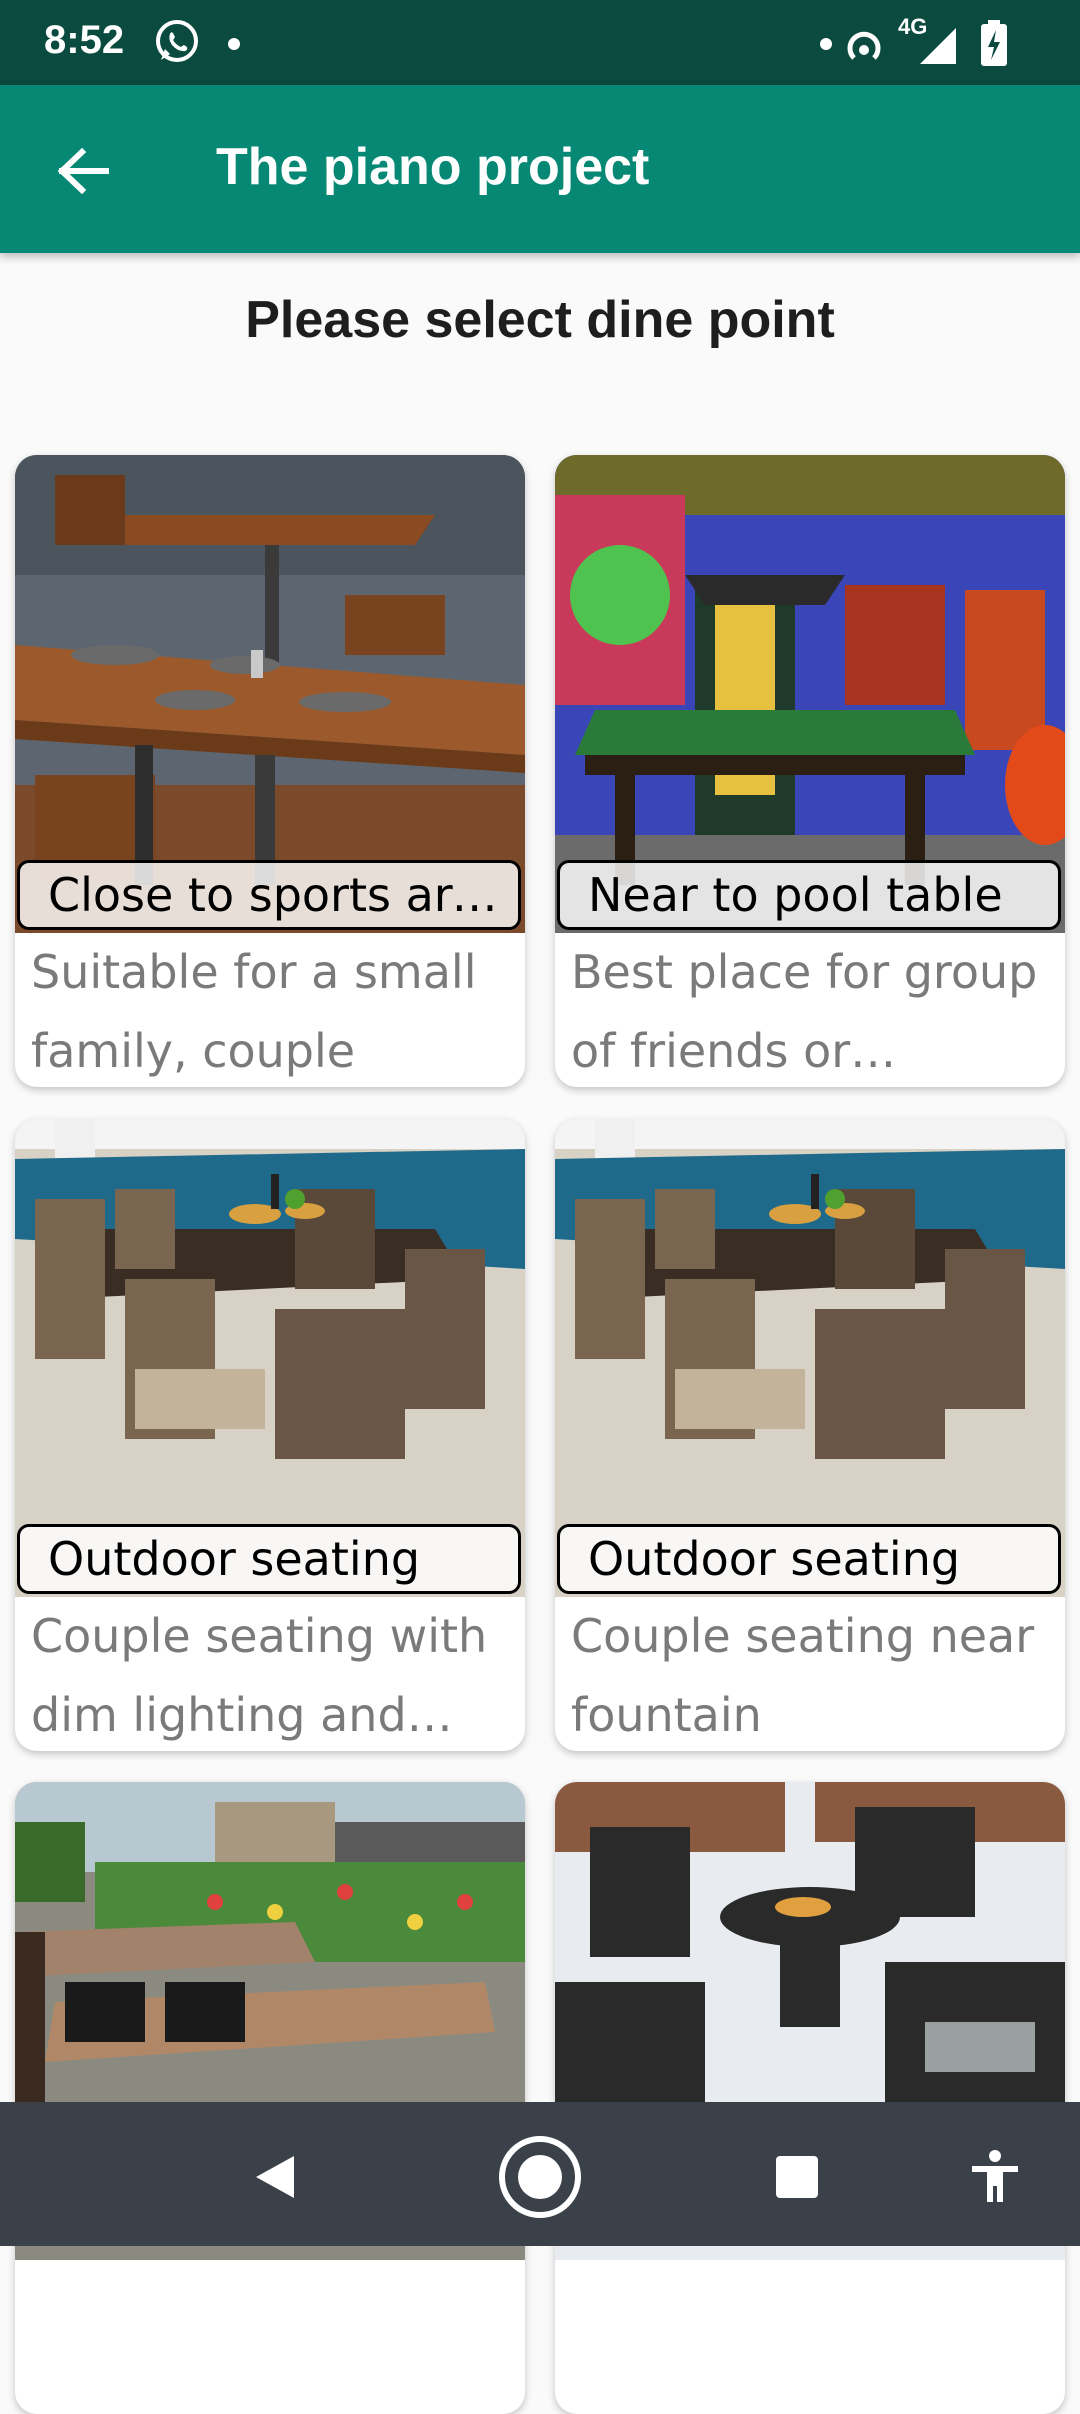  Describe the element at coordinates (540, 320) in the screenshot. I see `page-heading: Please select dine point` at that location.